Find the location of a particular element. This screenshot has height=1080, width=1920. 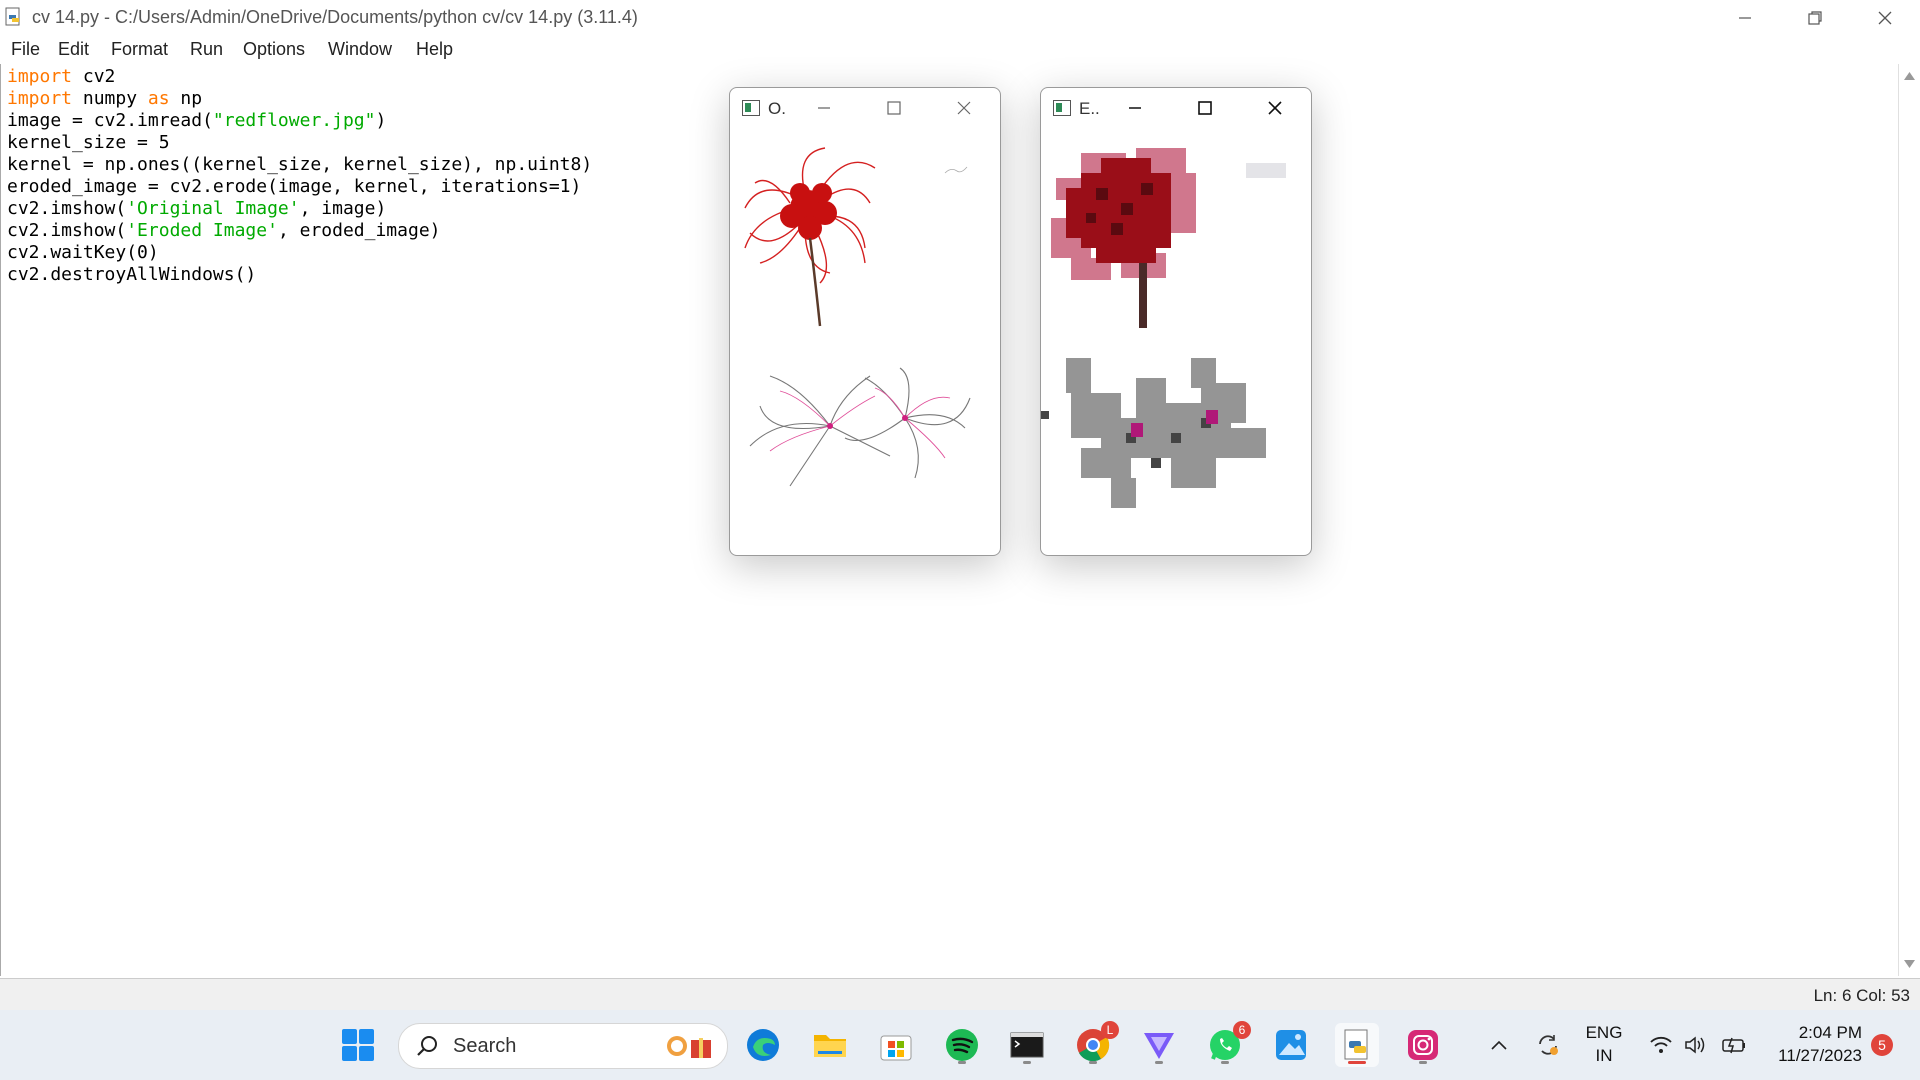

taskbar-python-idle is located at coordinates (1357, 1045).